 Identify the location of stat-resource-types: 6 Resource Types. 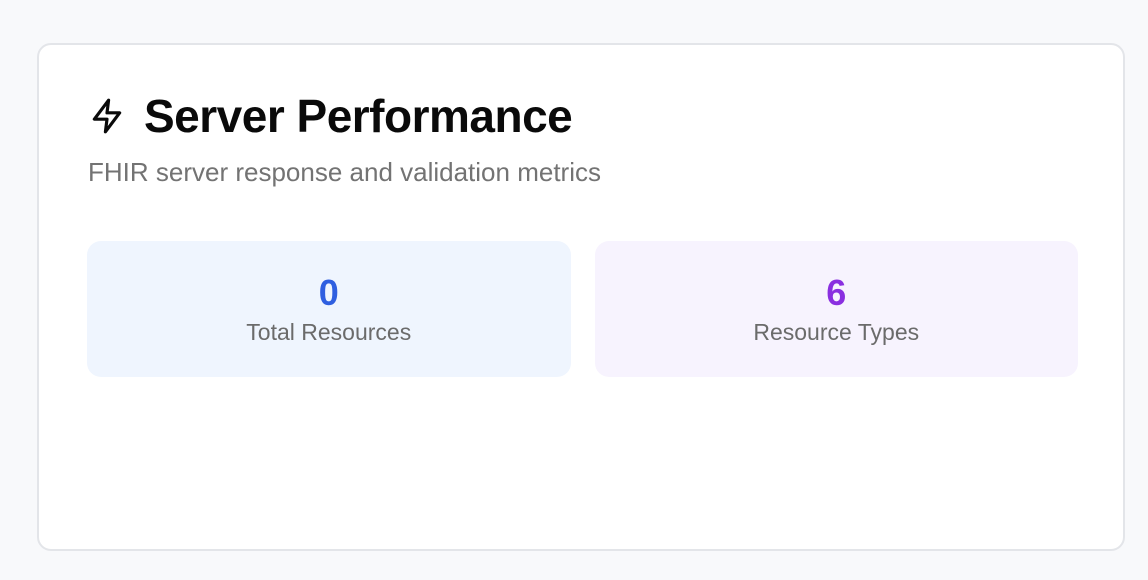
(836, 309).